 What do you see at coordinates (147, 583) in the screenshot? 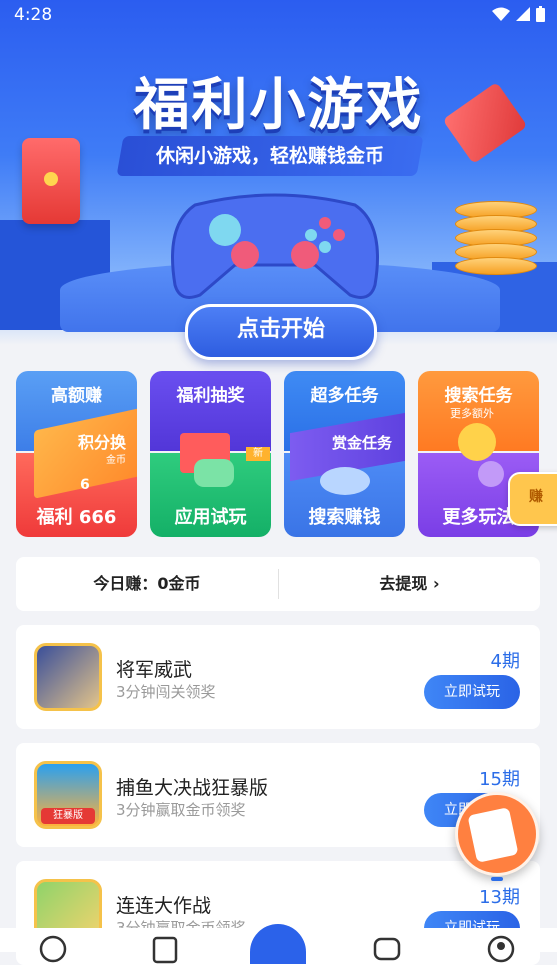
I see `today-earnings: 今日赚：0金币` at bounding box center [147, 583].